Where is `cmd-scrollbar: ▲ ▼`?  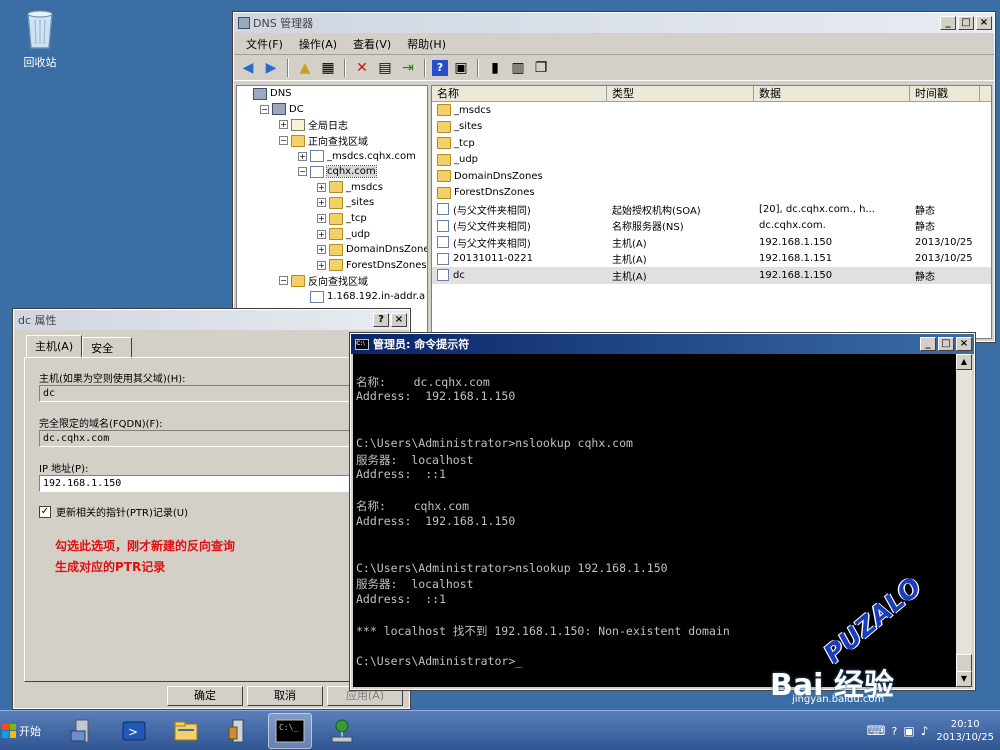
cmd-scrollbar: ▲ ▼ is located at coordinates (964, 520).